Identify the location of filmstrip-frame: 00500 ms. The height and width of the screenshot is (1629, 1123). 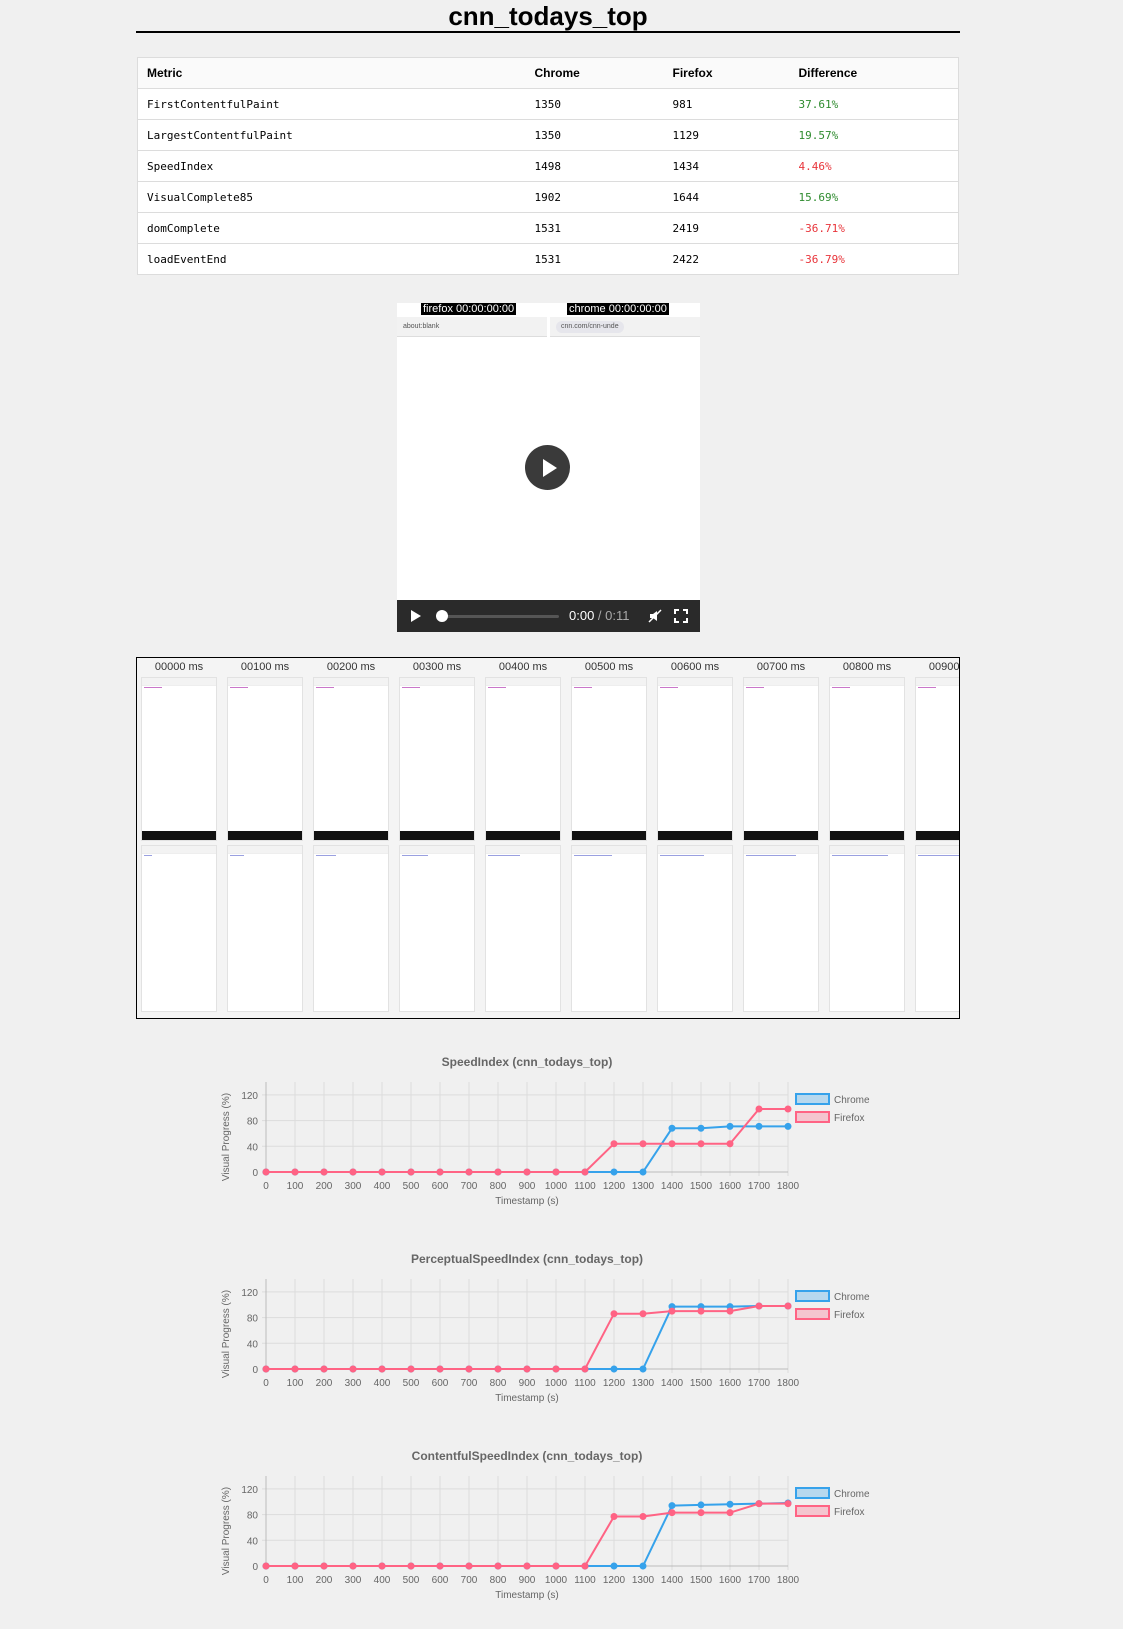
(609, 838).